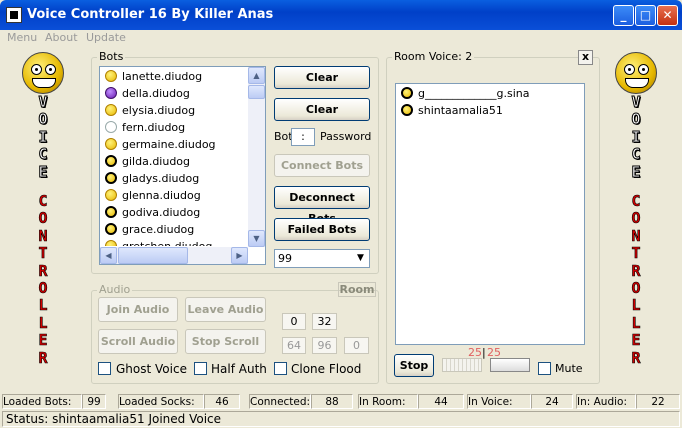 The image size is (682, 428). Describe the element at coordinates (108, 255) in the screenshot. I see `scroll-left-icon: ◀` at that location.